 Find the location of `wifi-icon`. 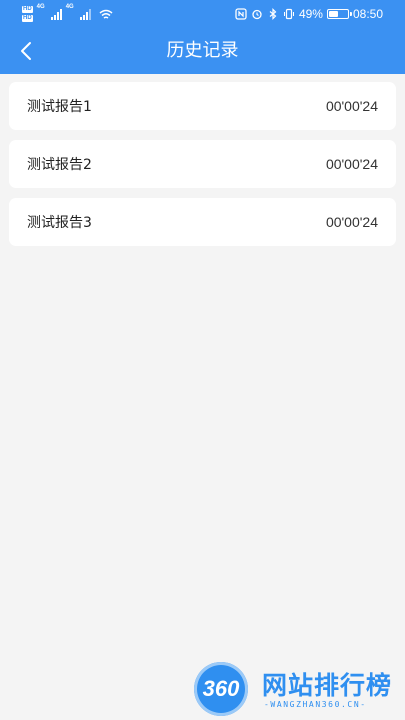

wifi-icon is located at coordinates (106, 14).